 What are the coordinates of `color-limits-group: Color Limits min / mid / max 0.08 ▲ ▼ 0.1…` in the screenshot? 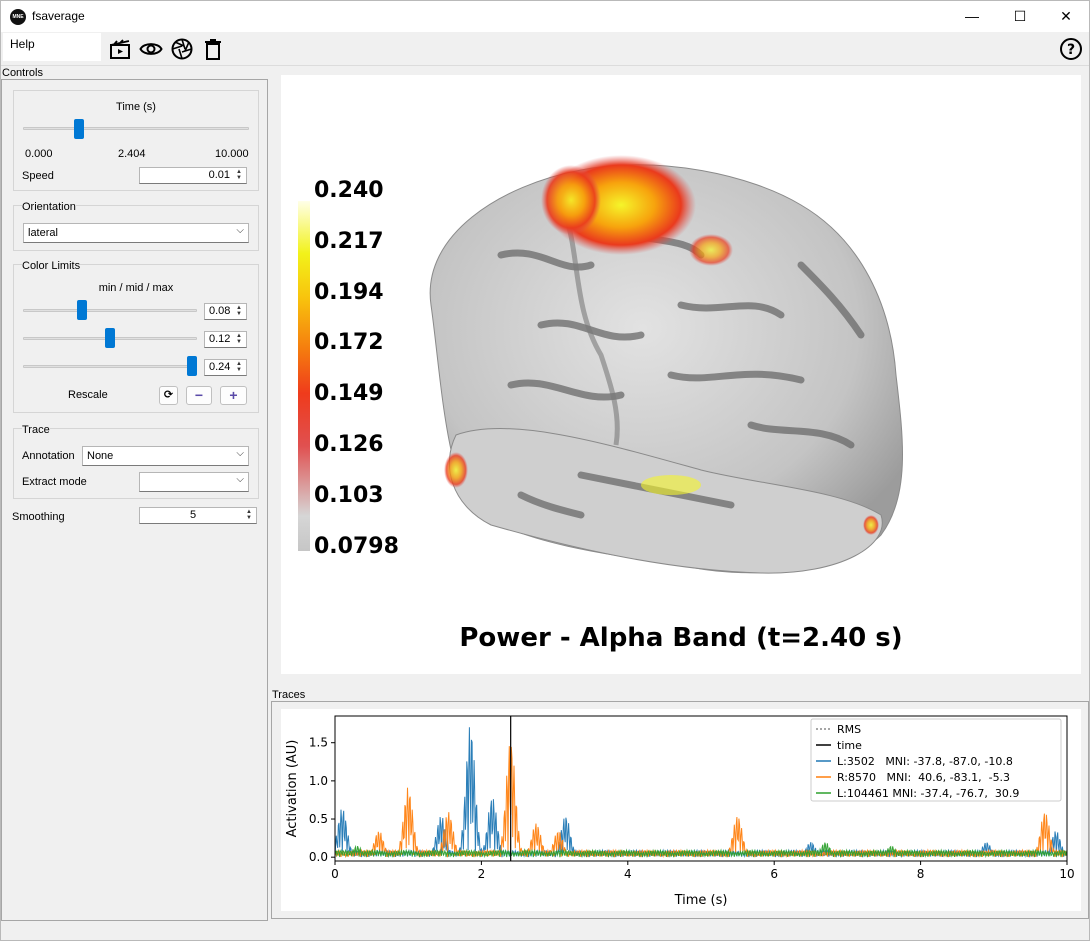 It's located at (136, 336).